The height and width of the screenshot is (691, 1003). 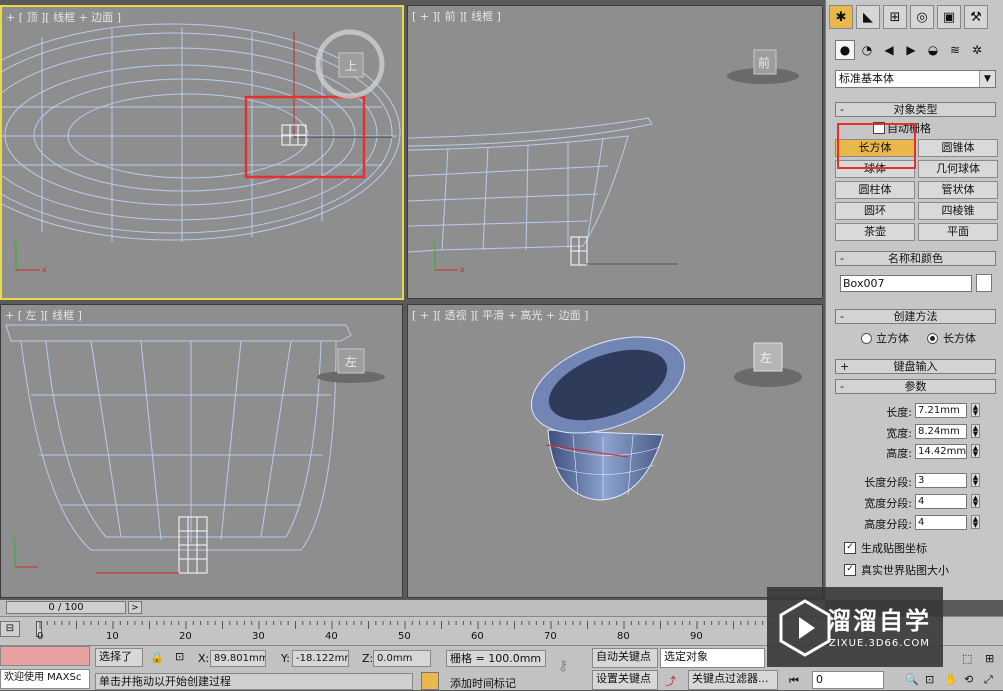 What do you see at coordinates (850, 570) in the screenshot?
I see `real-world-map-checkbox: ✓` at bounding box center [850, 570].